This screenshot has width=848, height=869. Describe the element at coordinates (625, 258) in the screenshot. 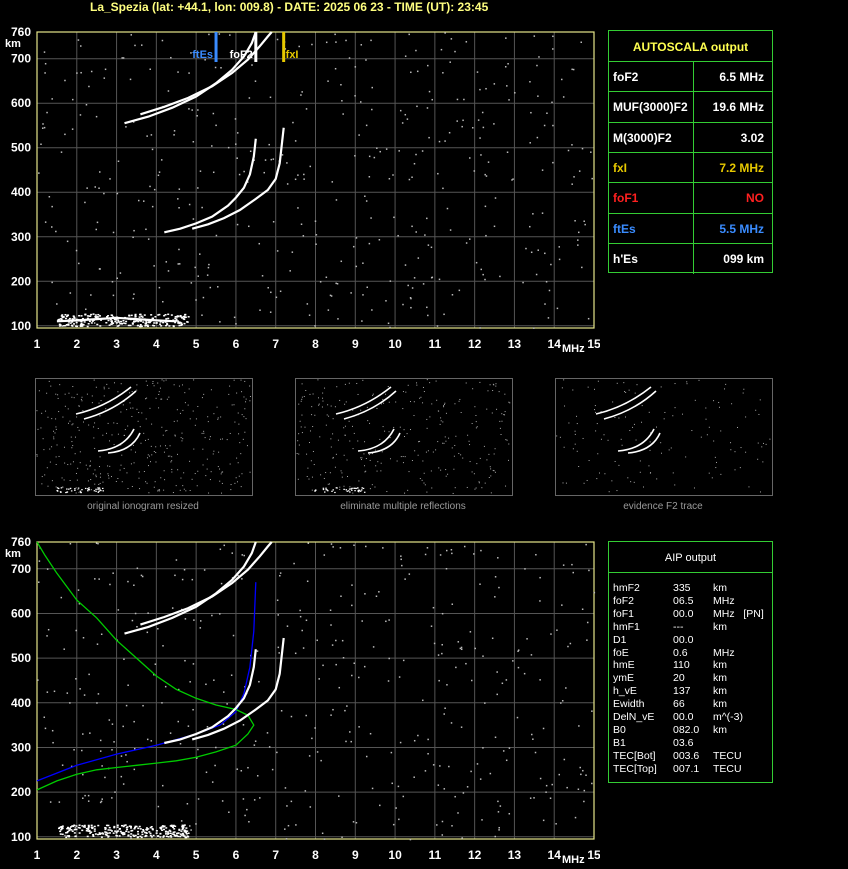

I see `autoscala-key: h'Es` at that location.